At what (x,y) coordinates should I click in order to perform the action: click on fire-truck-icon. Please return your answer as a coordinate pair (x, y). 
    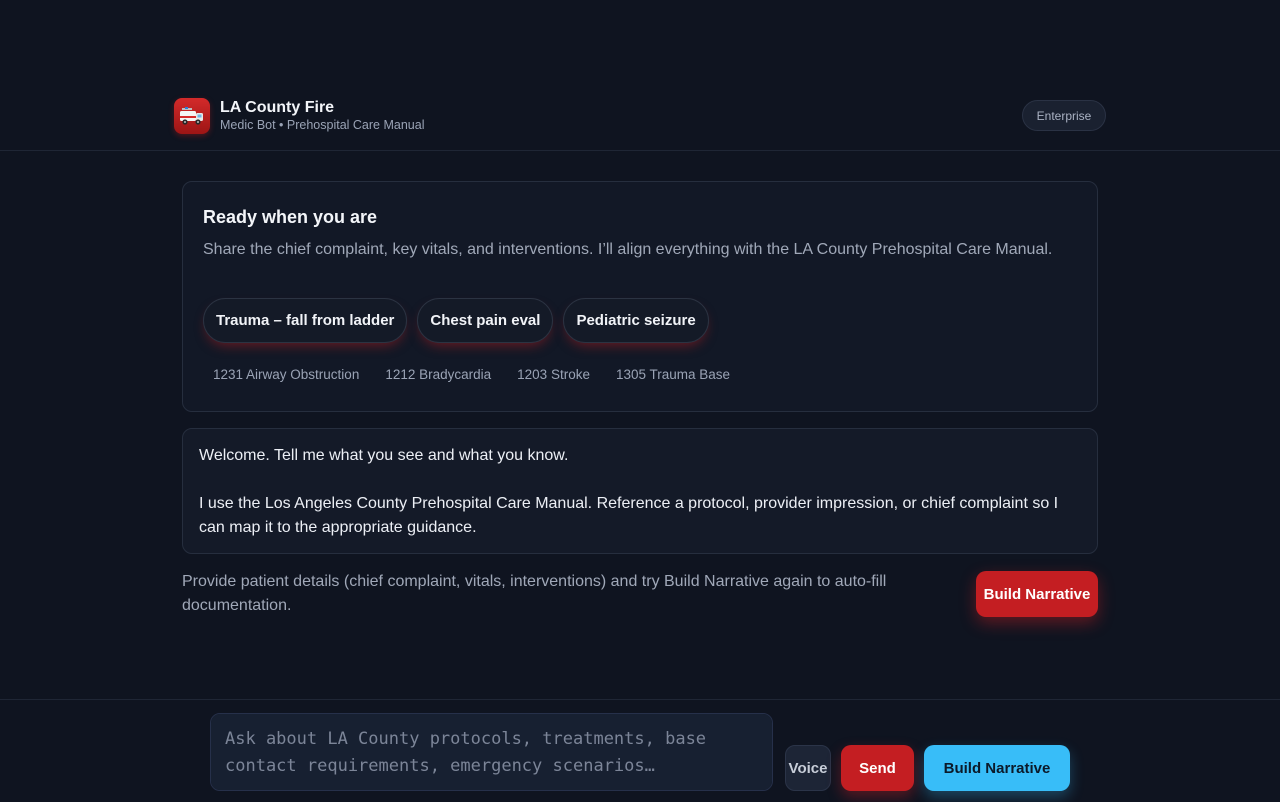
    Looking at the image, I should click on (192, 116).